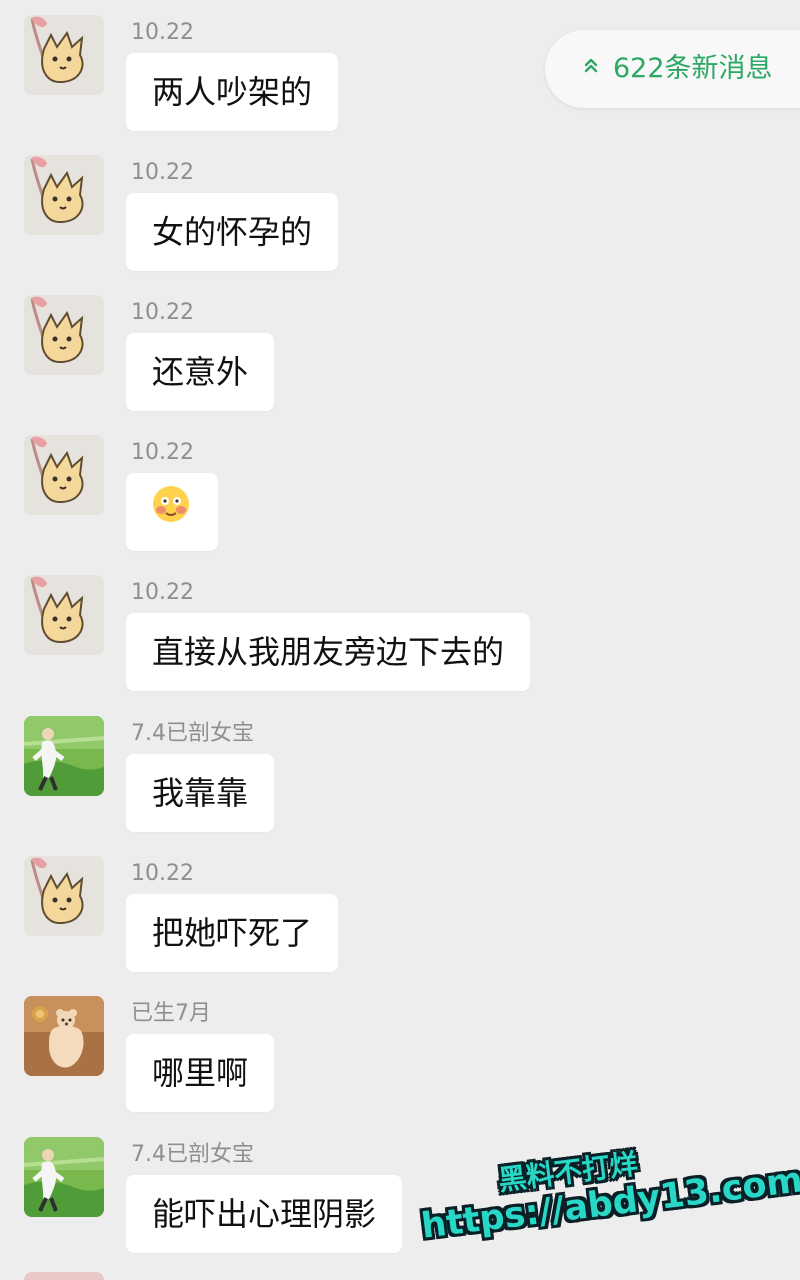 This screenshot has width=800, height=1280. I want to click on sender-name: 已生7月, so click(171, 1013).